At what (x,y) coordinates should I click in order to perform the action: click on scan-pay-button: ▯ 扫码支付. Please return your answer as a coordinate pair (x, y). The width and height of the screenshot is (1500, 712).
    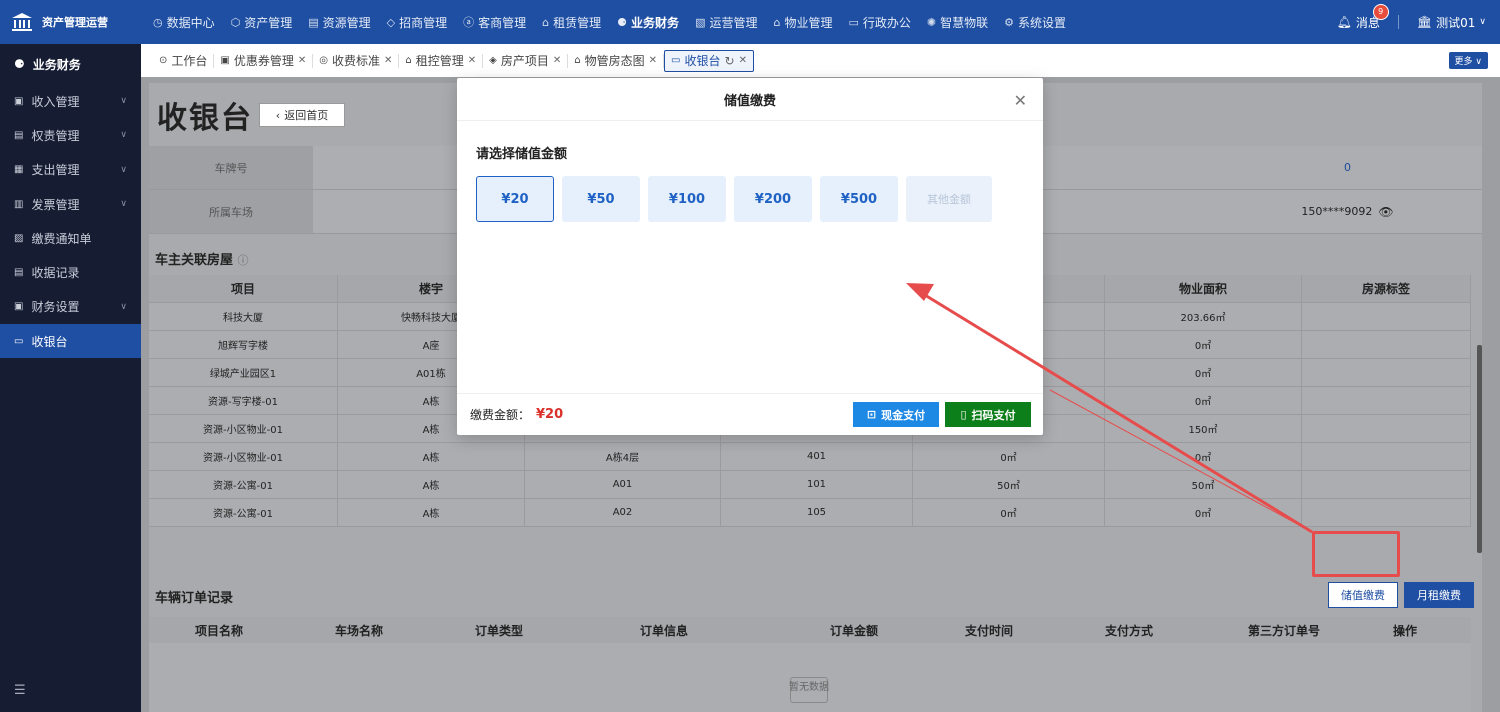
    Looking at the image, I should click on (988, 414).